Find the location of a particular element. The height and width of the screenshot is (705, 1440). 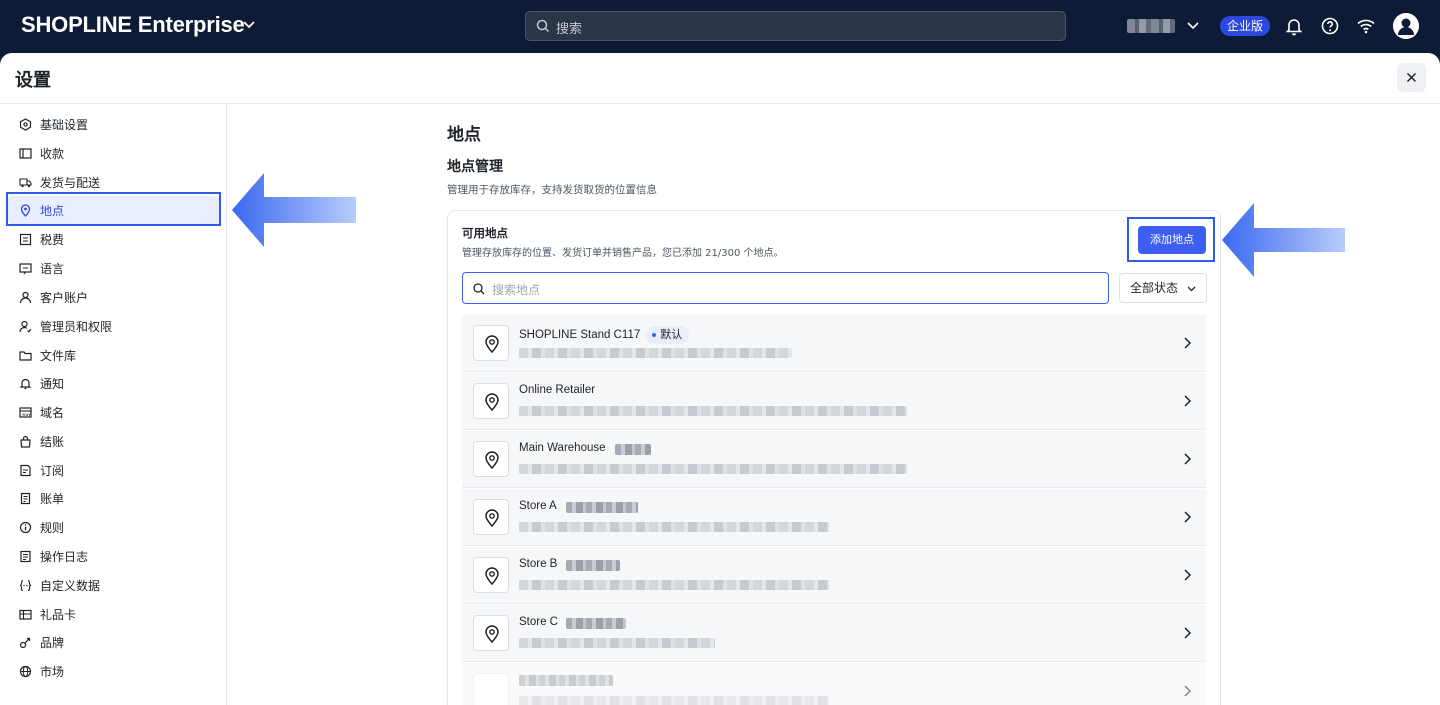

info-icon is located at coordinates (25, 527).